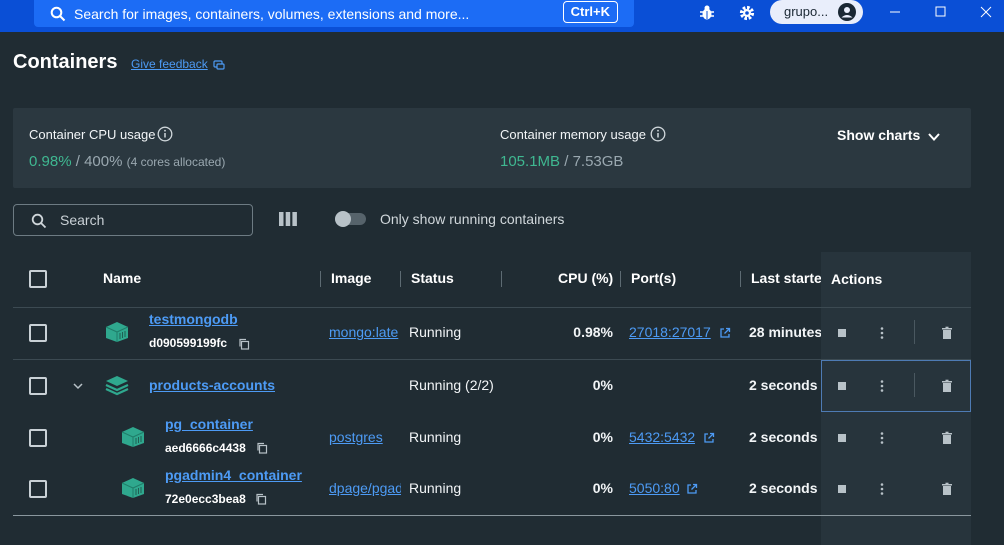 The image size is (1004, 545). Describe the element at coordinates (662, 437) in the screenshot. I see `port-link: 5432:5432` at that location.